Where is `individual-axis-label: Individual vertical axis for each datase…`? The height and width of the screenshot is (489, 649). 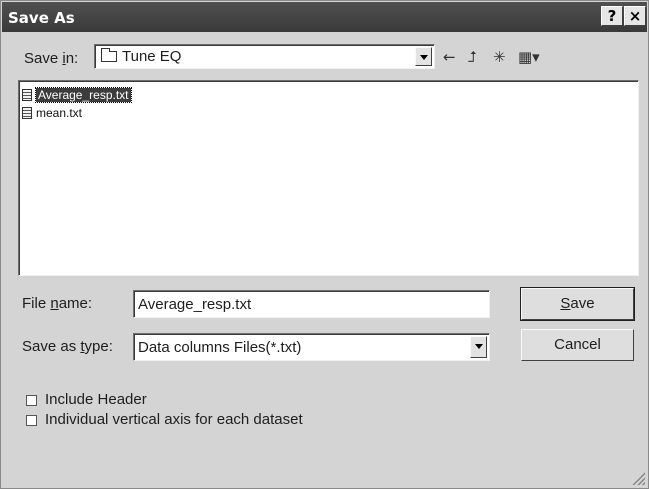 individual-axis-label: Individual vertical axis for each datase… is located at coordinates (174, 419).